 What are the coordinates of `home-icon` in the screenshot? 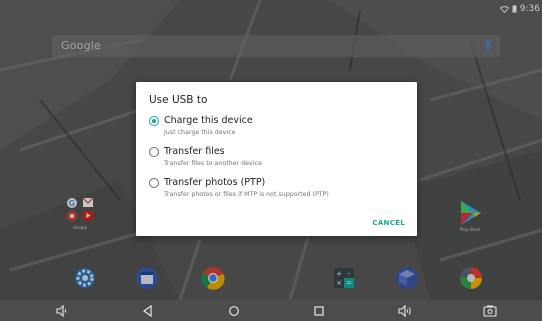 It's located at (234, 311).